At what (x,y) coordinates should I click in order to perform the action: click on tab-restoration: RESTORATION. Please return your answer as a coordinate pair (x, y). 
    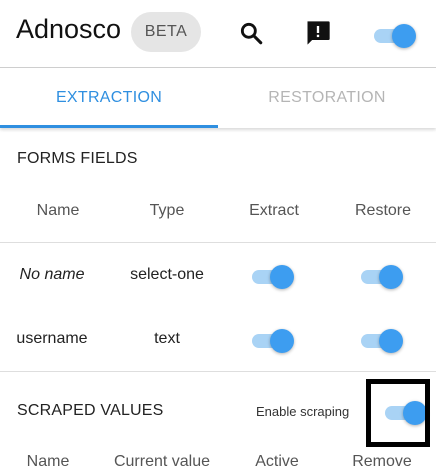
    Looking at the image, I should click on (327, 98).